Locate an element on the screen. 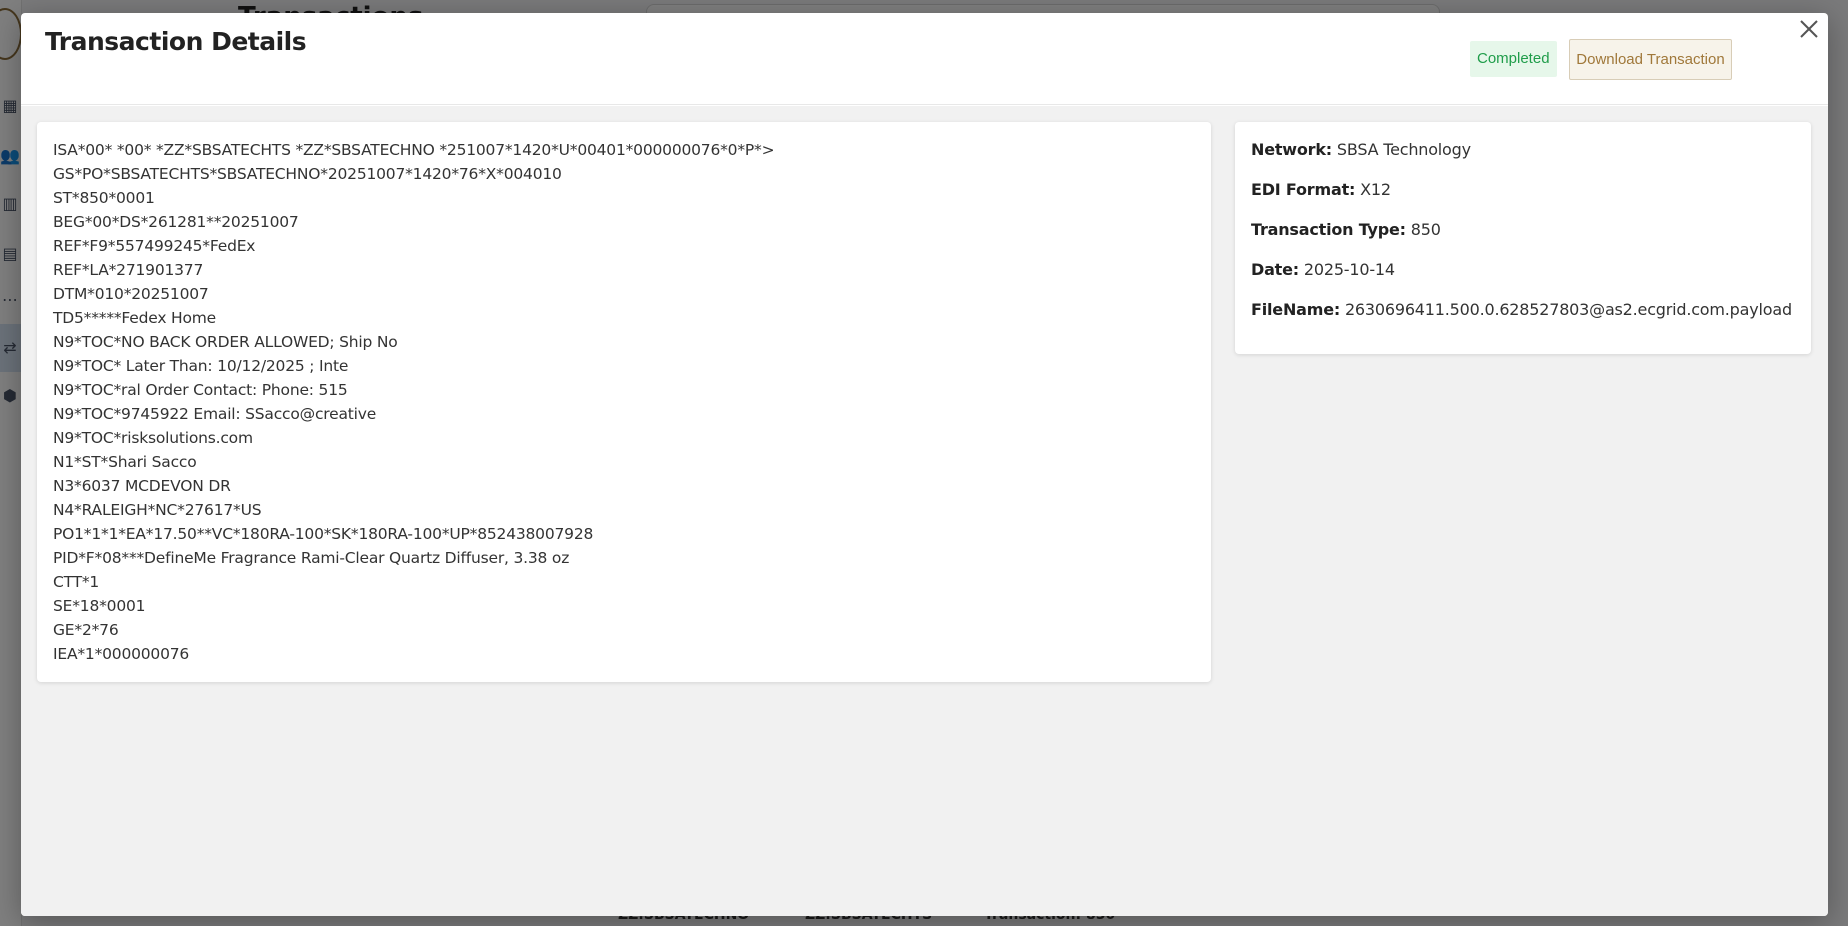  edi-segment: SE*18*0001 is located at coordinates (99, 606).